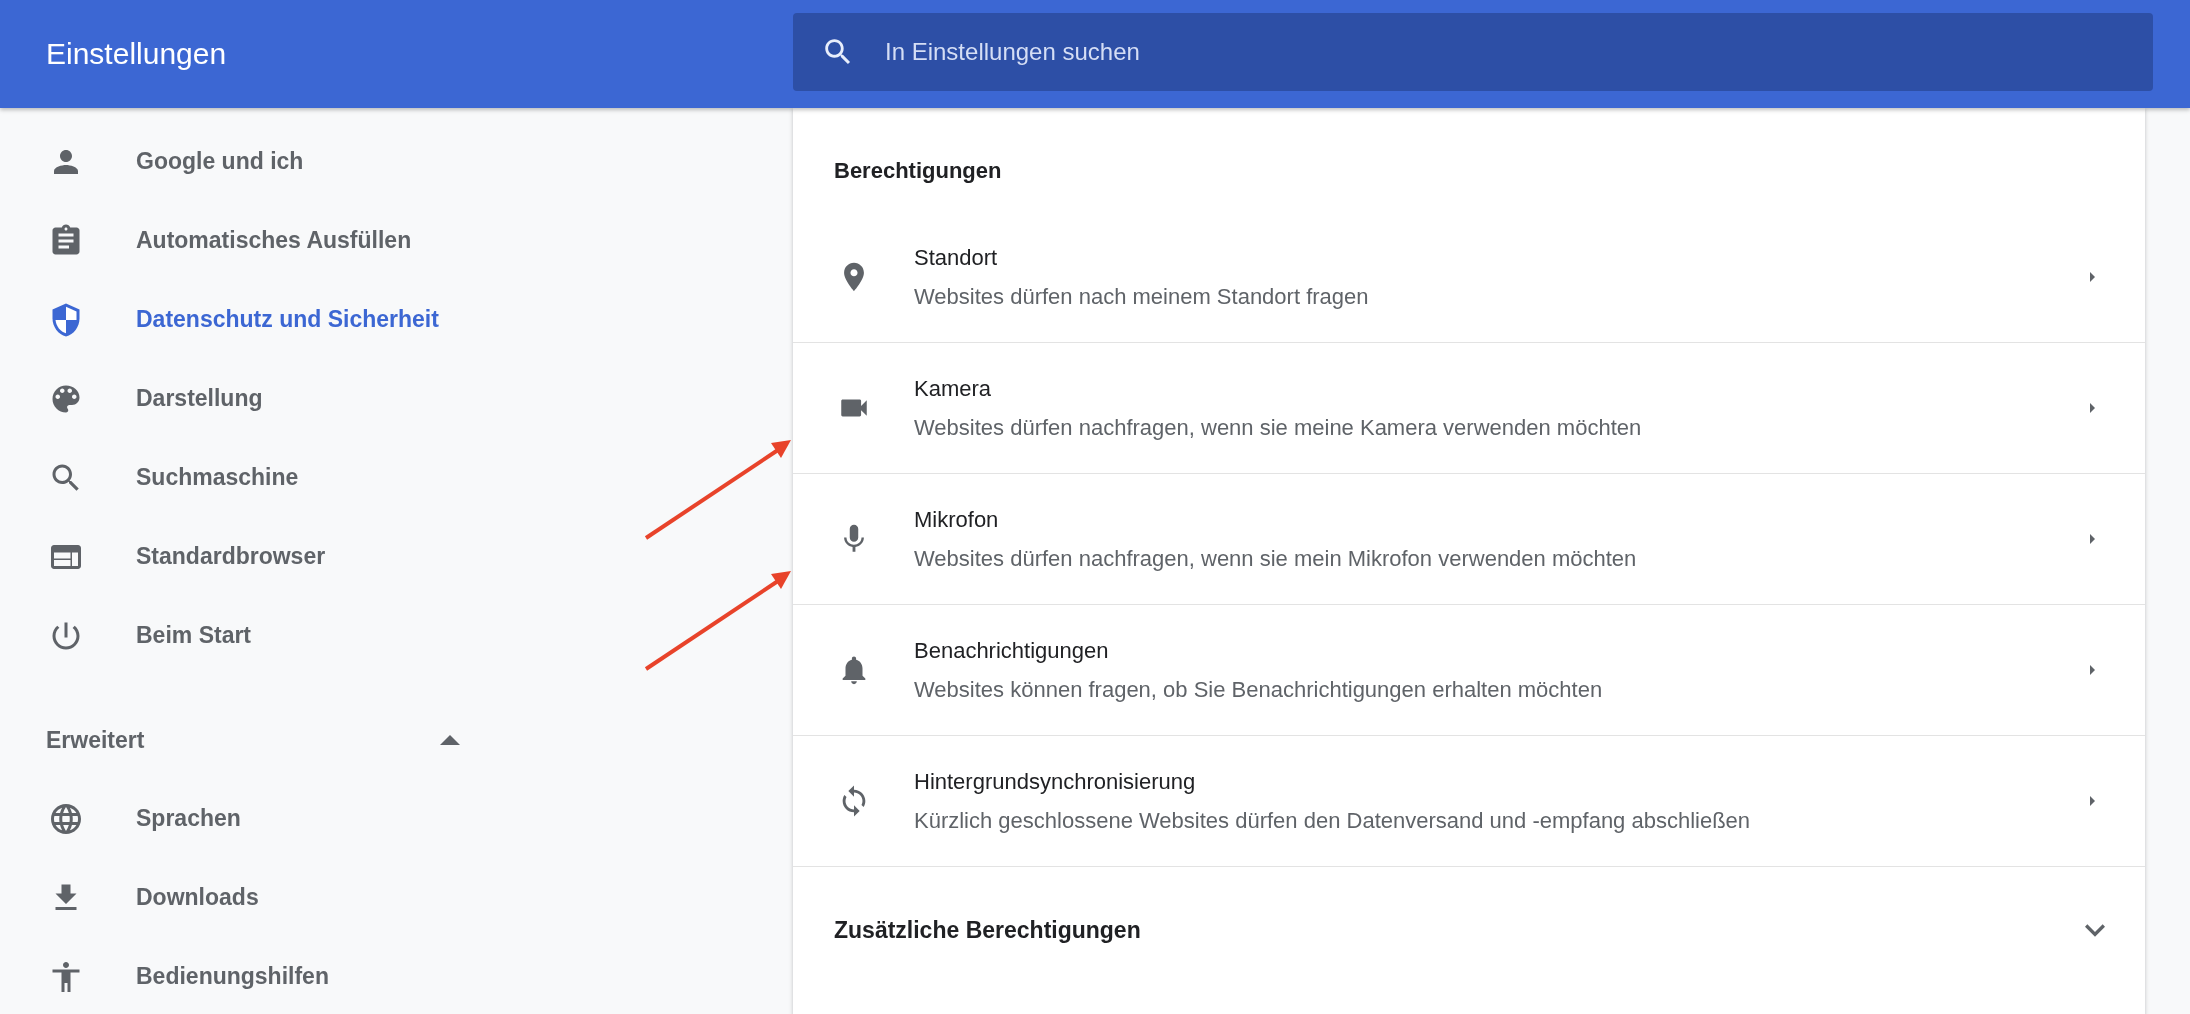  Describe the element at coordinates (128, 818) in the screenshot. I see `sidebar-item: Sprachen` at that location.